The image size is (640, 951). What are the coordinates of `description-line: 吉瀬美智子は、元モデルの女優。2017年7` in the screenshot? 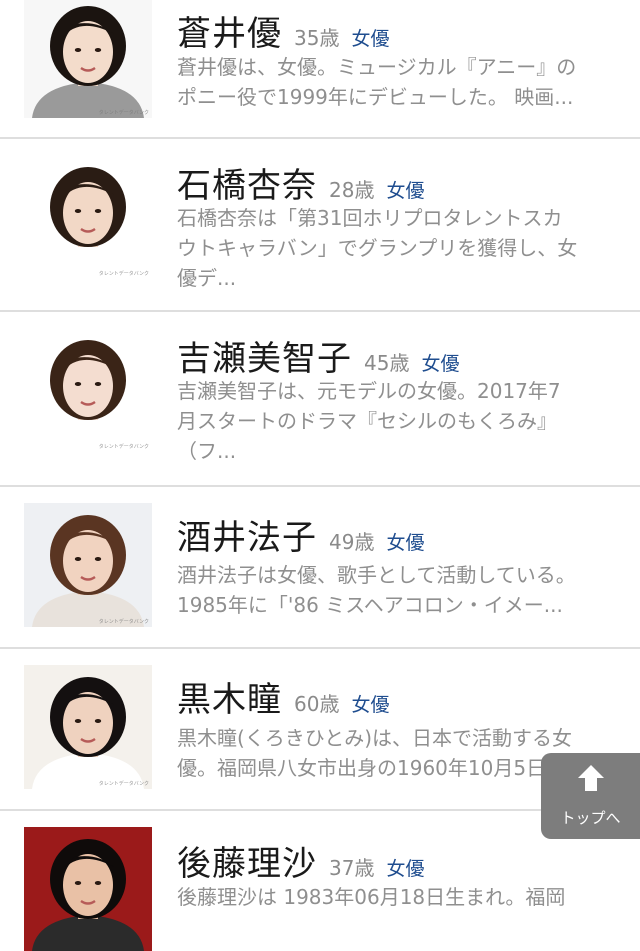 It's located at (369, 391).